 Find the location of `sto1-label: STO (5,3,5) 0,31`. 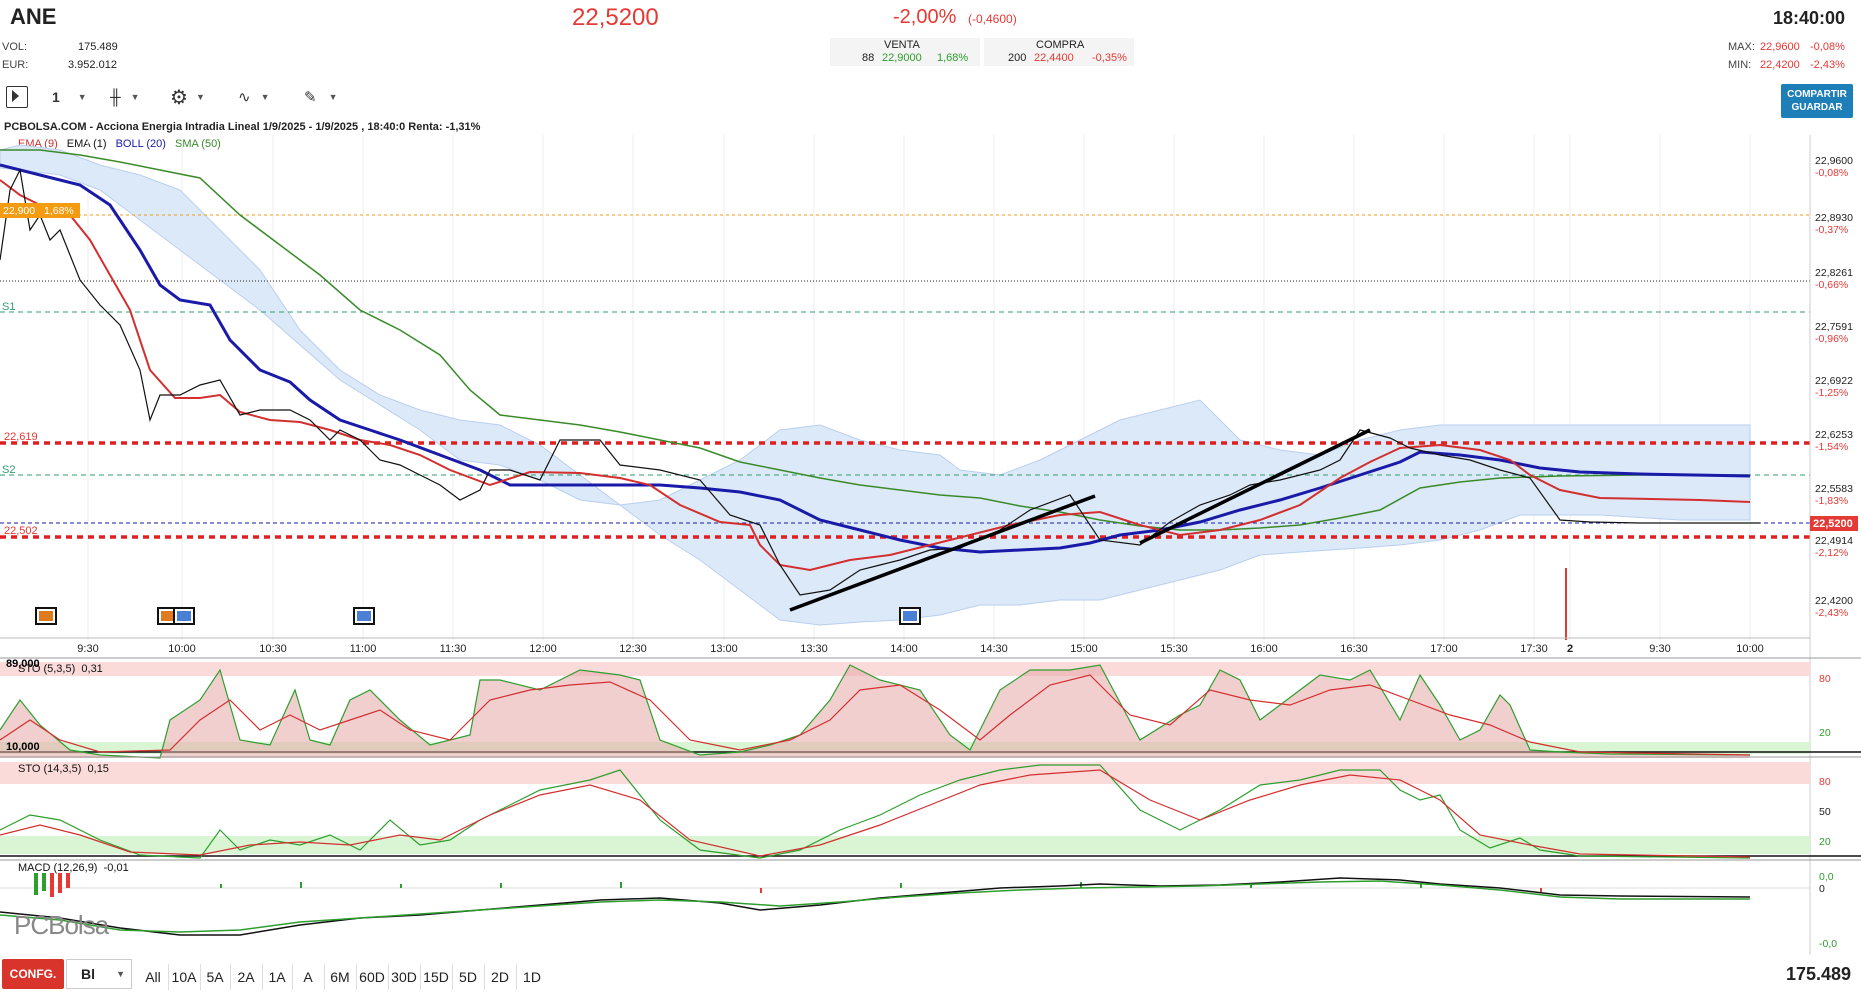

sto1-label: STO (5,3,5) 0,31 is located at coordinates (60, 669).